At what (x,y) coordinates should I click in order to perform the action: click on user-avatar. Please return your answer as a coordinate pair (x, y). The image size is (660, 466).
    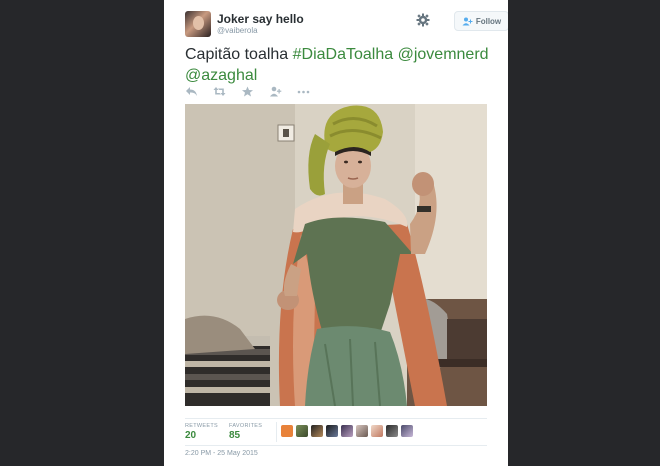
    Looking at the image, I should click on (198, 24).